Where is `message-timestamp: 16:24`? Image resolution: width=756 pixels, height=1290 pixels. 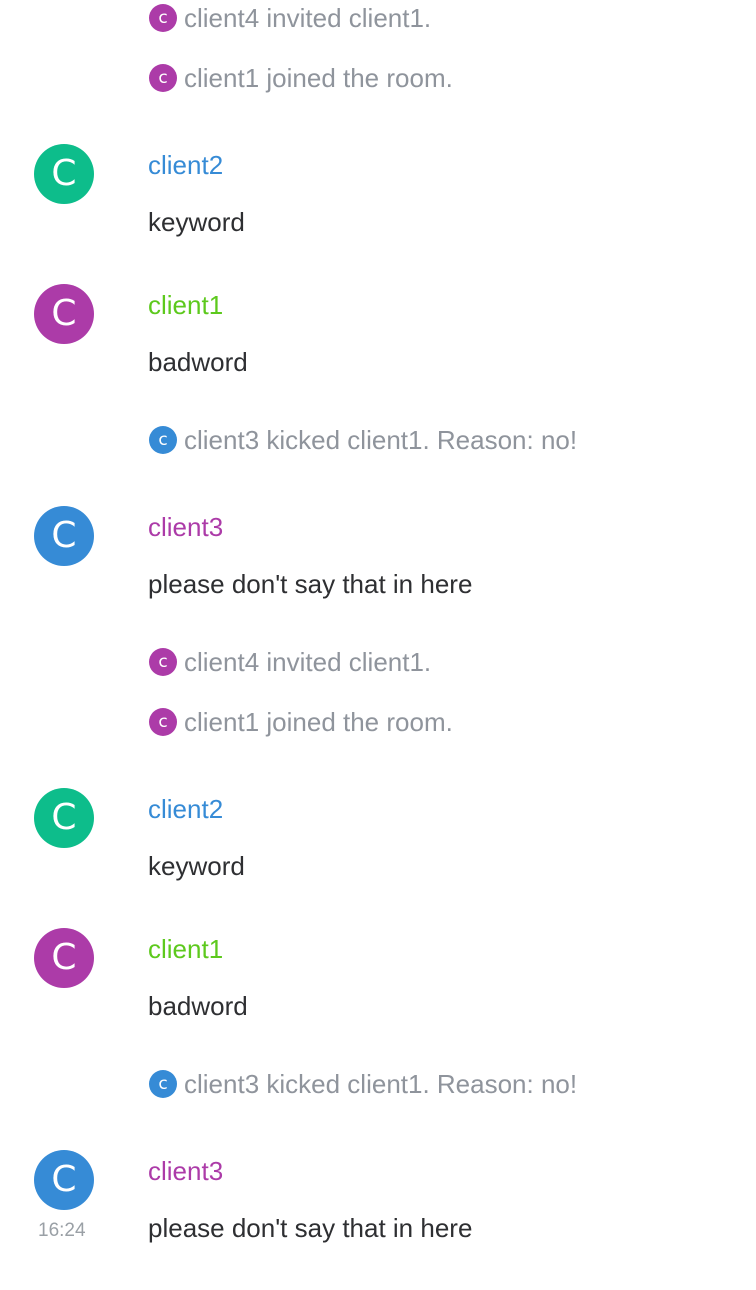 message-timestamp: 16:24 is located at coordinates (62, 1231).